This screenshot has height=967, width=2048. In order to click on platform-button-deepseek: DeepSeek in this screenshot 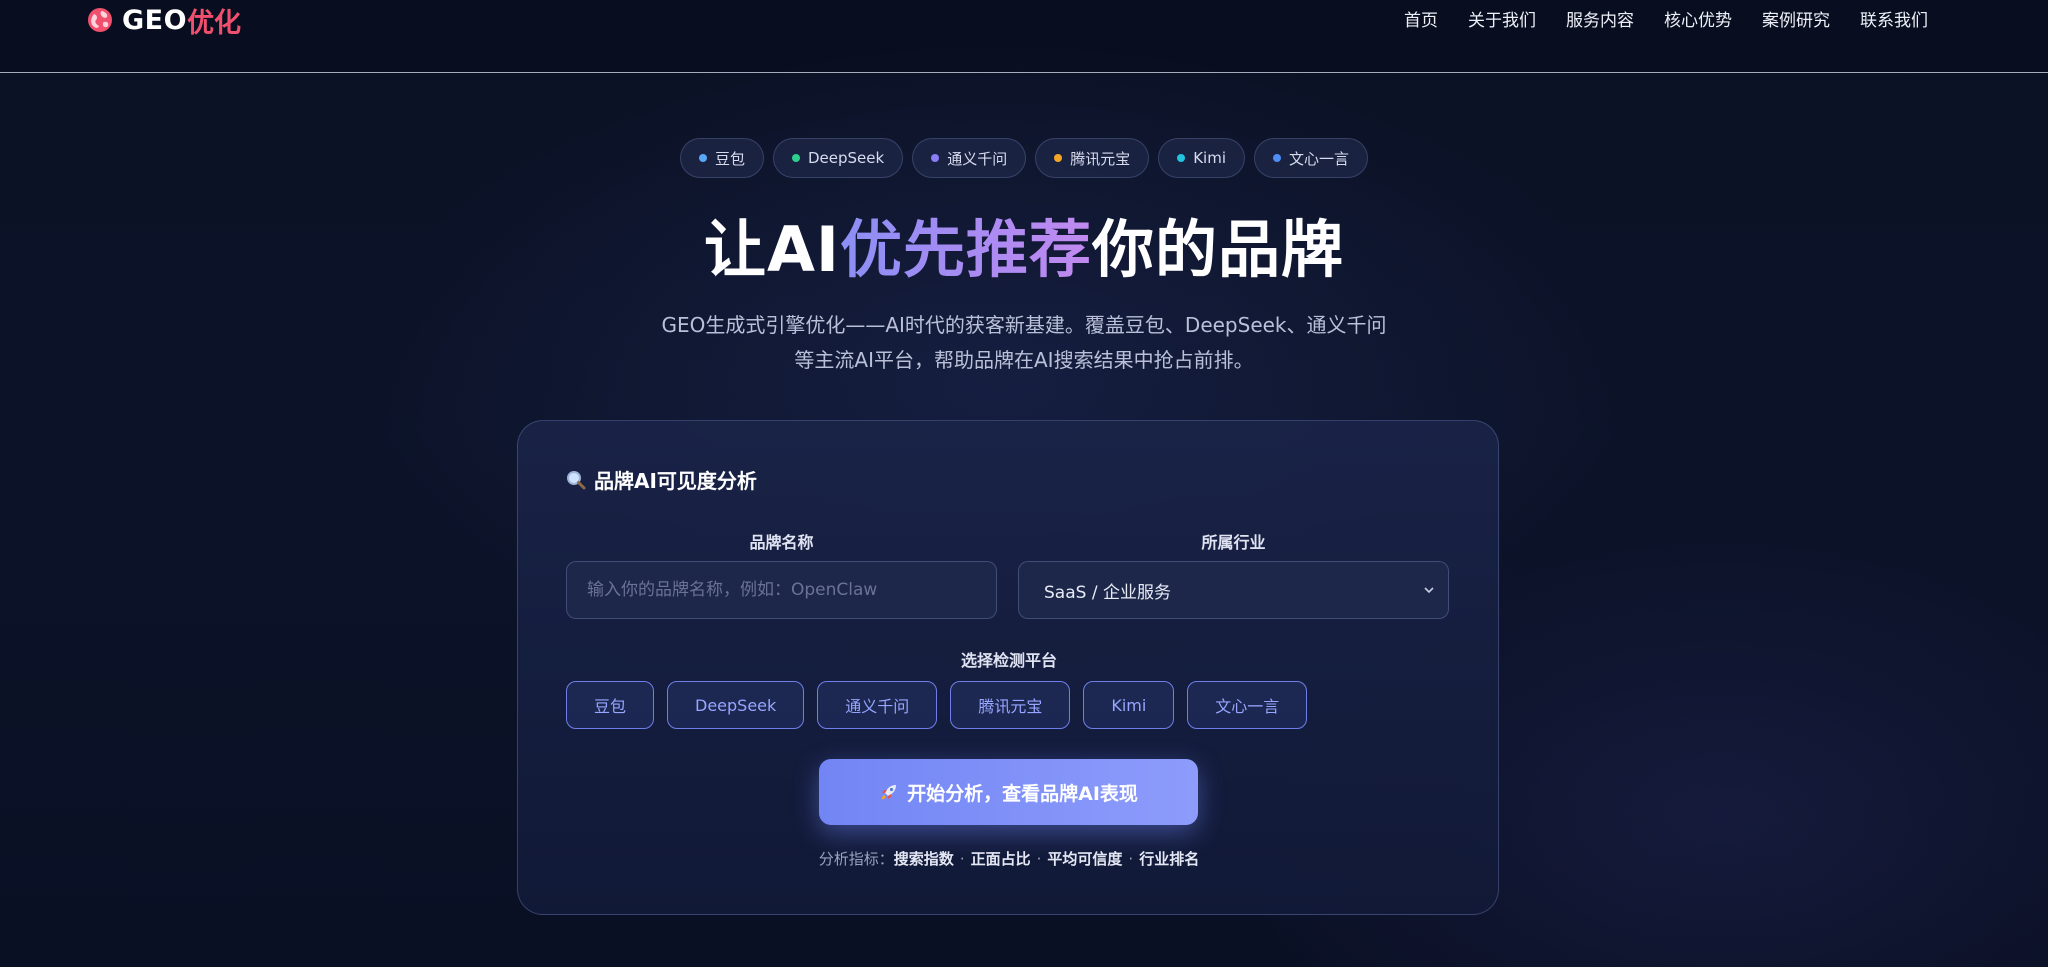, I will do `click(736, 705)`.